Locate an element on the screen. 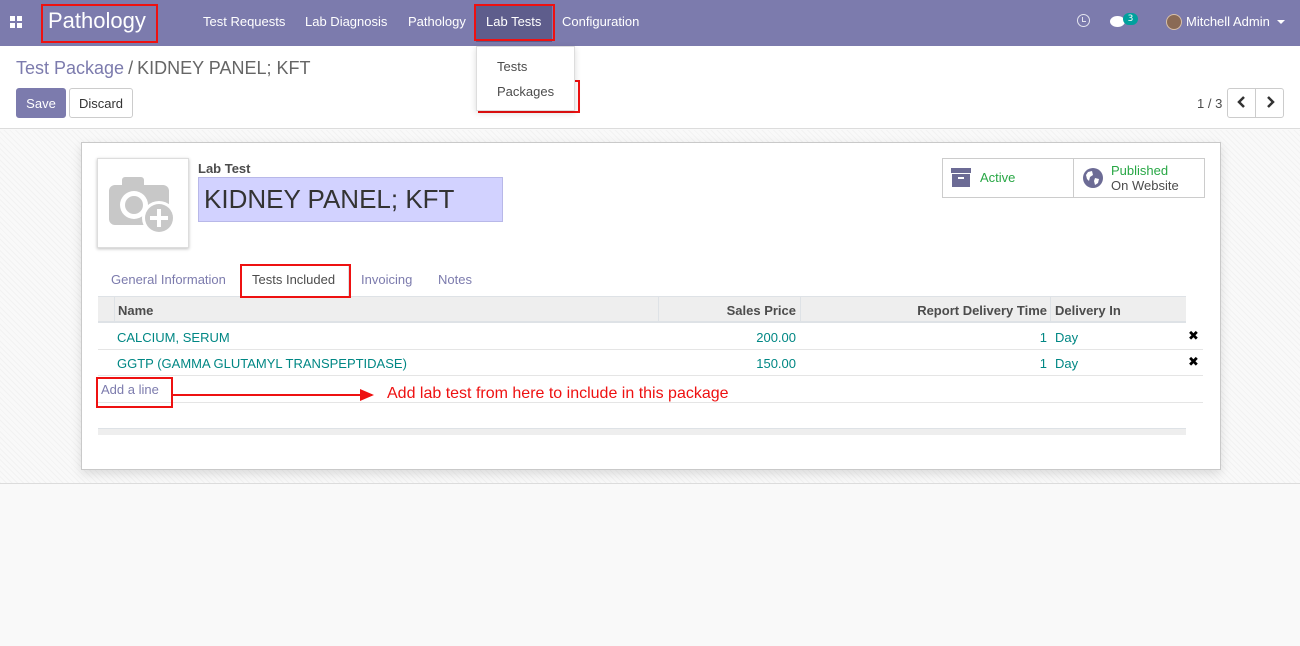 This screenshot has width=1300, height=646. header-name: Name is located at coordinates (135, 310).